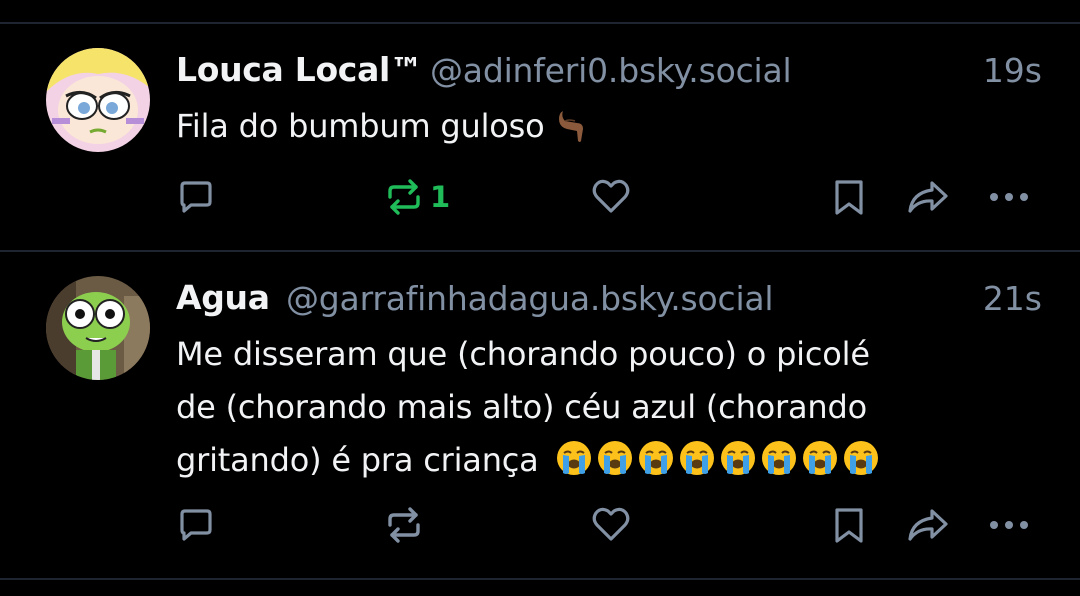 Image resolution: width=1080 pixels, height=596 pixels. What do you see at coordinates (440, 197) in the screenshot?
I see `repost-count: 1` at bounding box center [440, 197].